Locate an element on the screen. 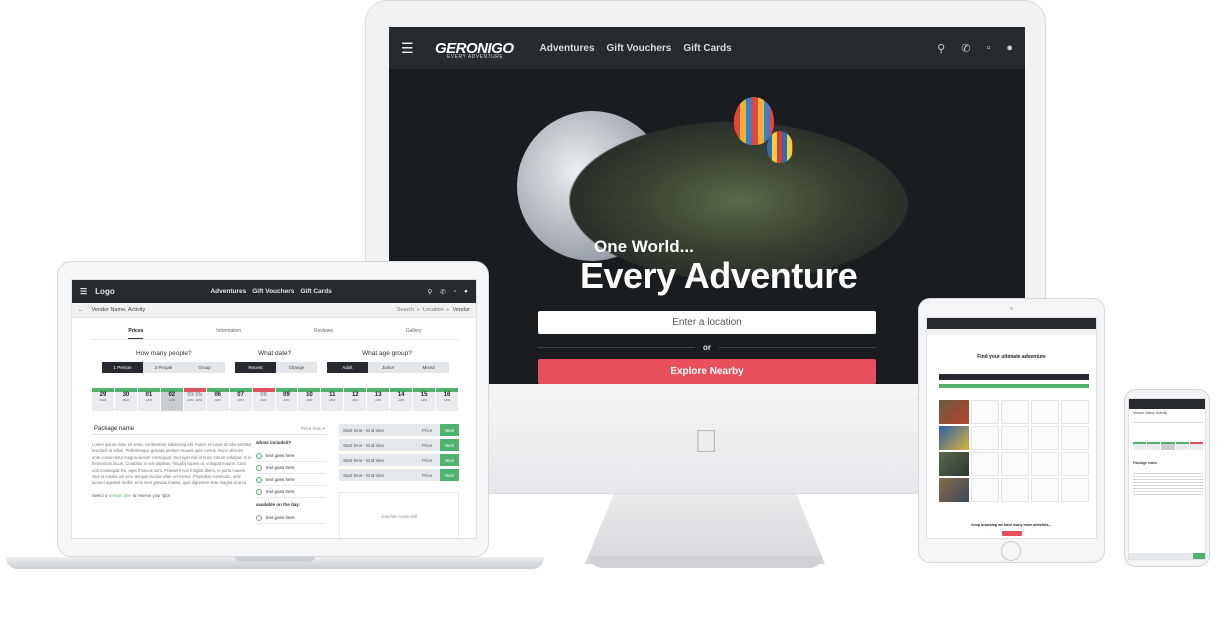  tab-gallery: Gallery is located at coordinates (414, 333).